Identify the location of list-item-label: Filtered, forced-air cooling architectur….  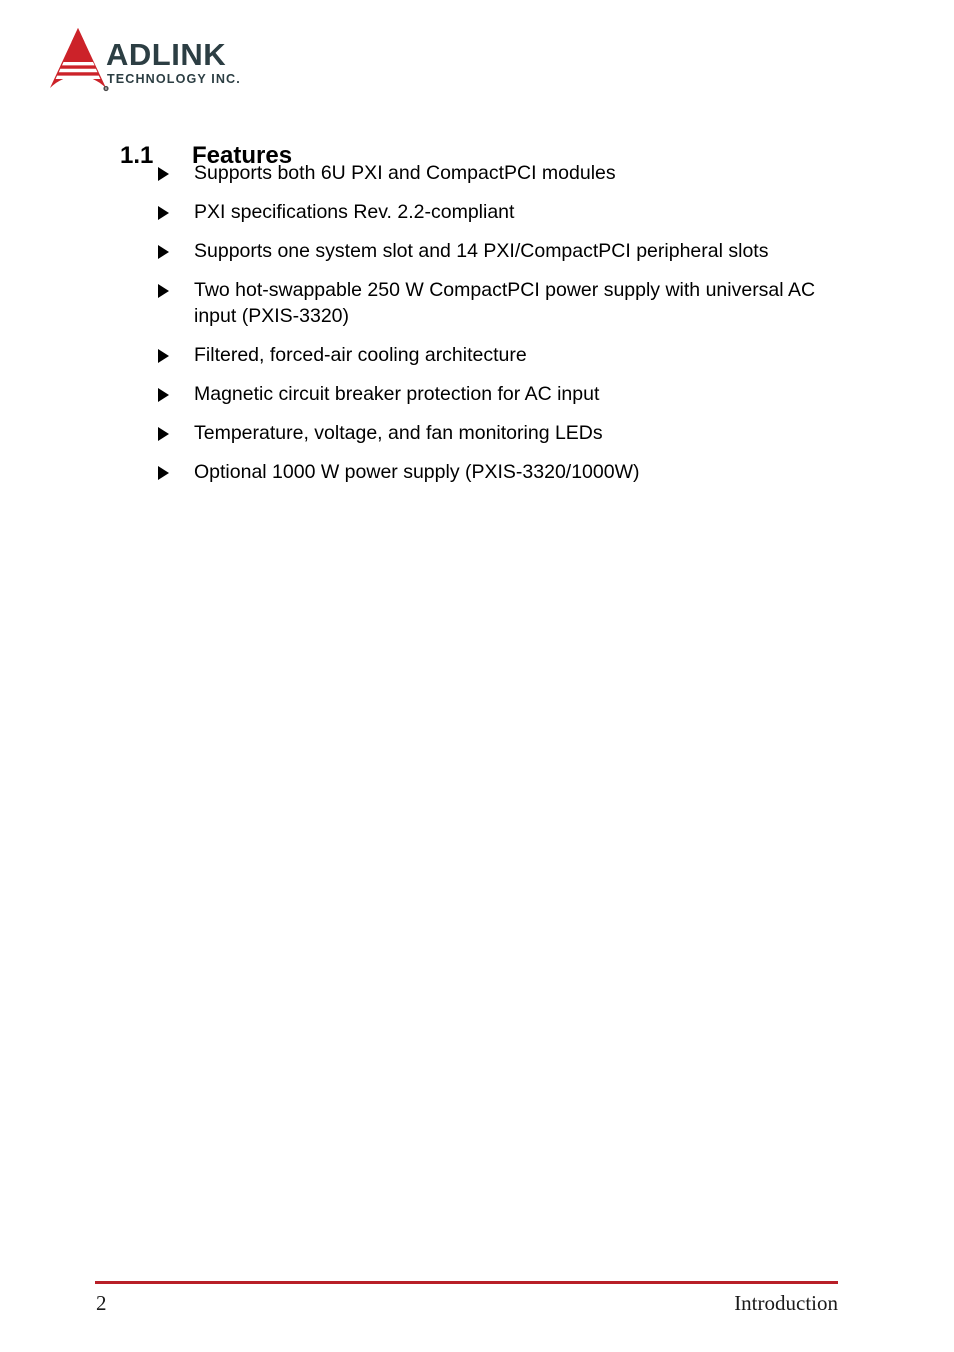
(360, 355).